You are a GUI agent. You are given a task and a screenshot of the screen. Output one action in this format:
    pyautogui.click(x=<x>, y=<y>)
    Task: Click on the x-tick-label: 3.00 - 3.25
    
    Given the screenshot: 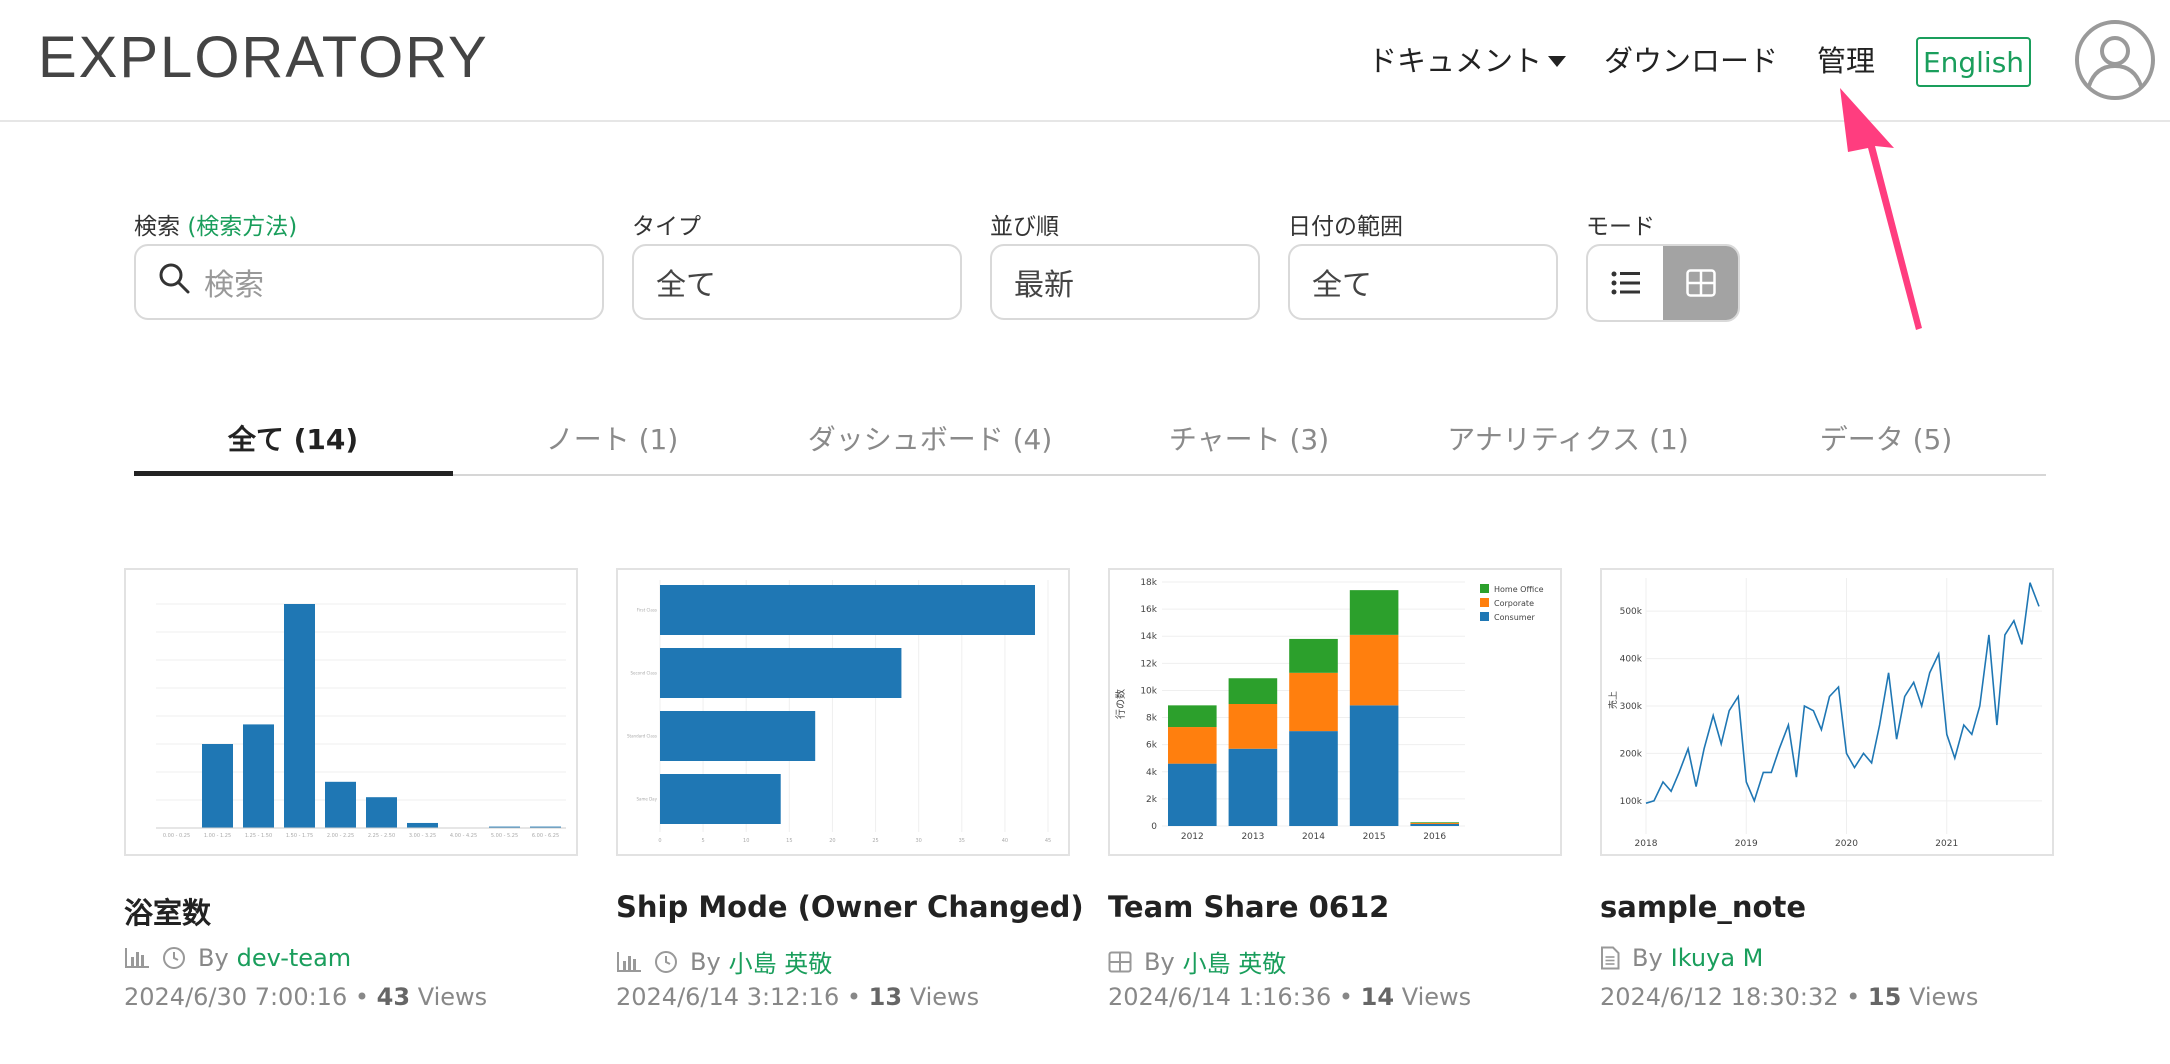 What is the action you would take?
    pyautogui.click(x=422, y=836)
    